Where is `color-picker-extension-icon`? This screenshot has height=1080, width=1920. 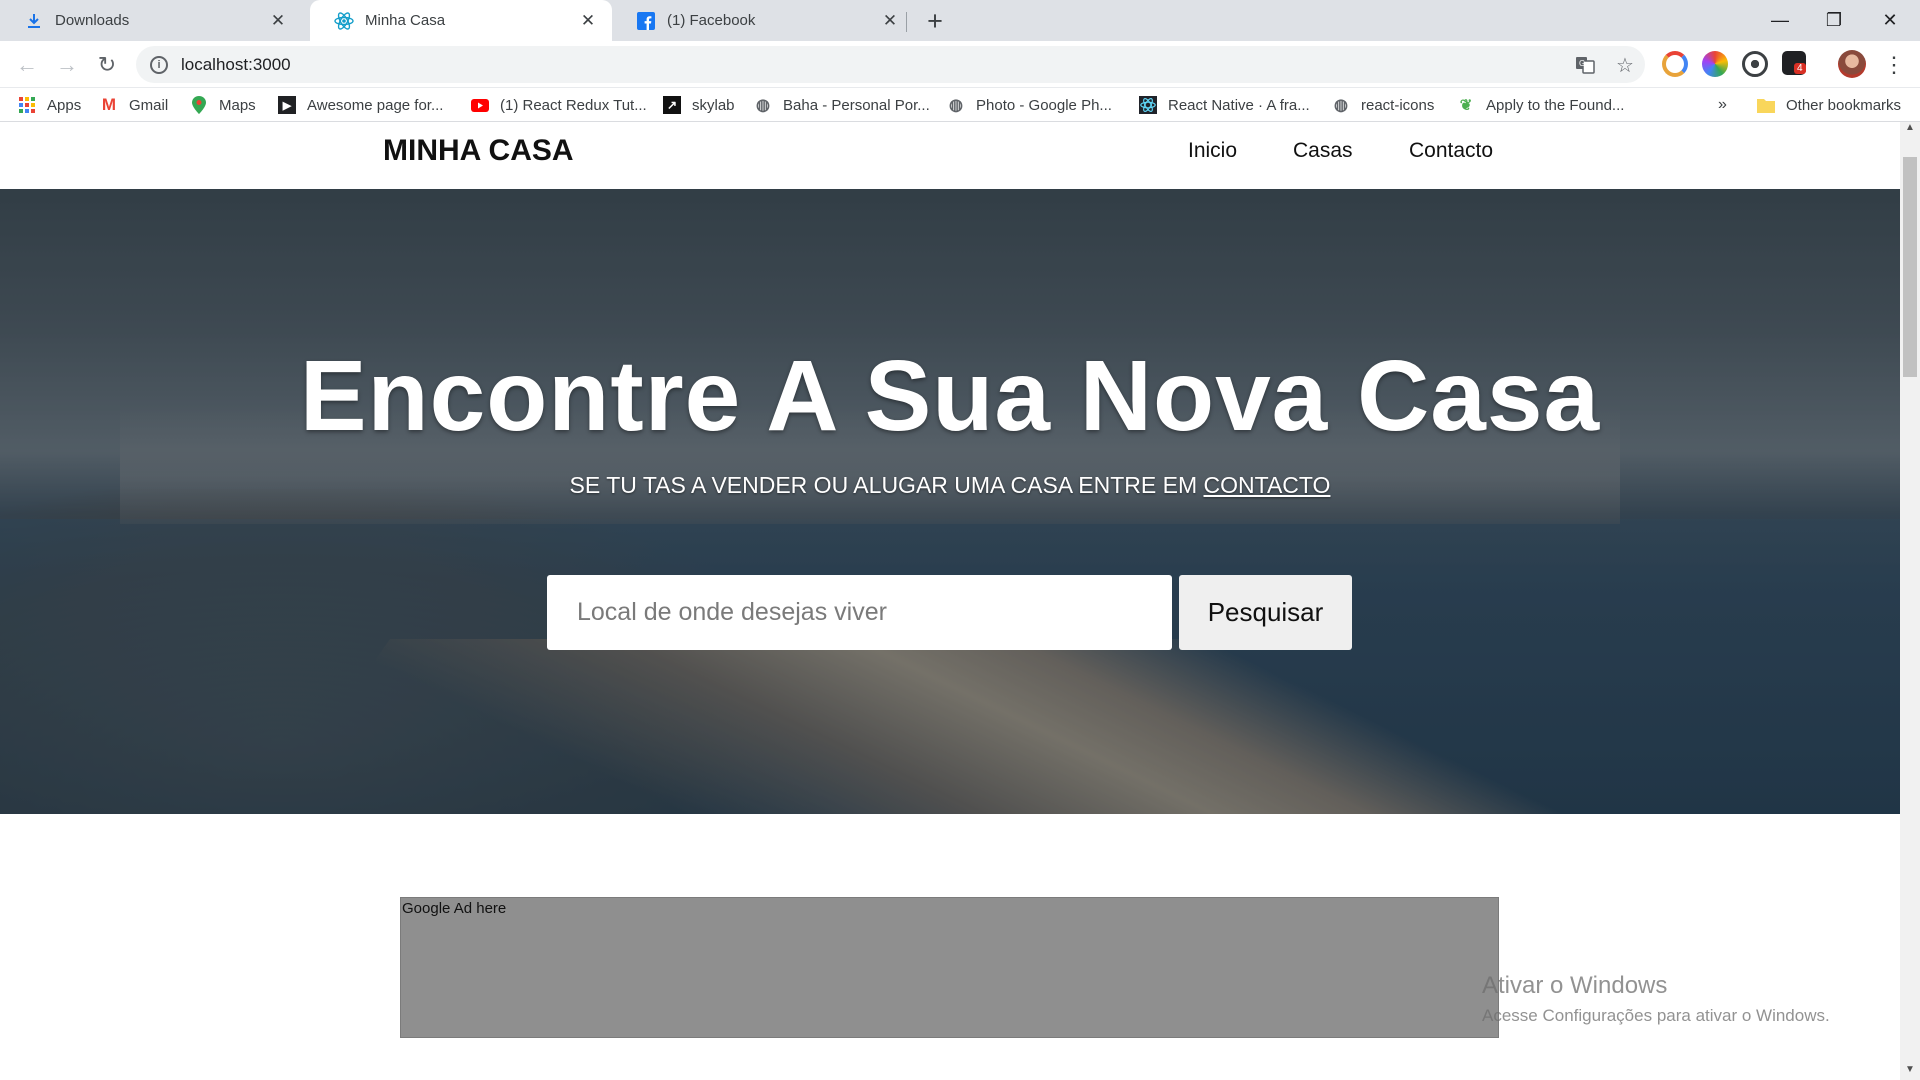 color-picker-extension-icon is located at coordinates (1715, 64).